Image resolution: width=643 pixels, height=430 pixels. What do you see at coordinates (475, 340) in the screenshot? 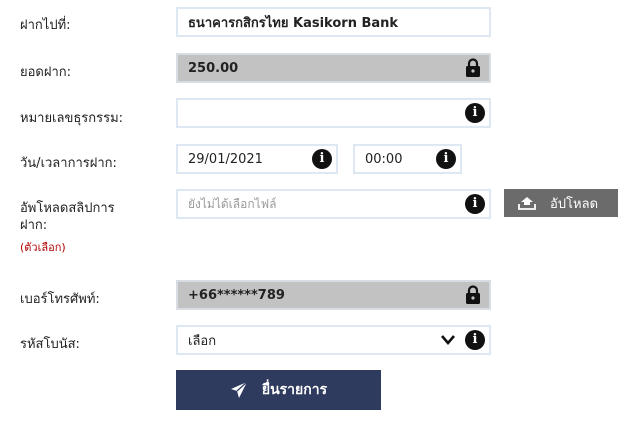
I see `promo-info-icon: i` at bounding box center [475, 340].